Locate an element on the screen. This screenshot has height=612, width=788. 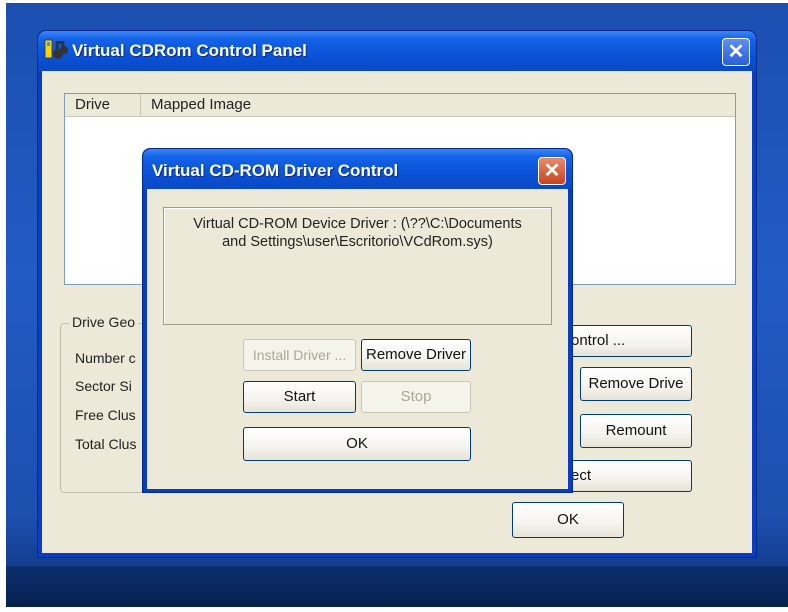
remove-driver-button: Remove Driver is located at coordinates (416, 355).